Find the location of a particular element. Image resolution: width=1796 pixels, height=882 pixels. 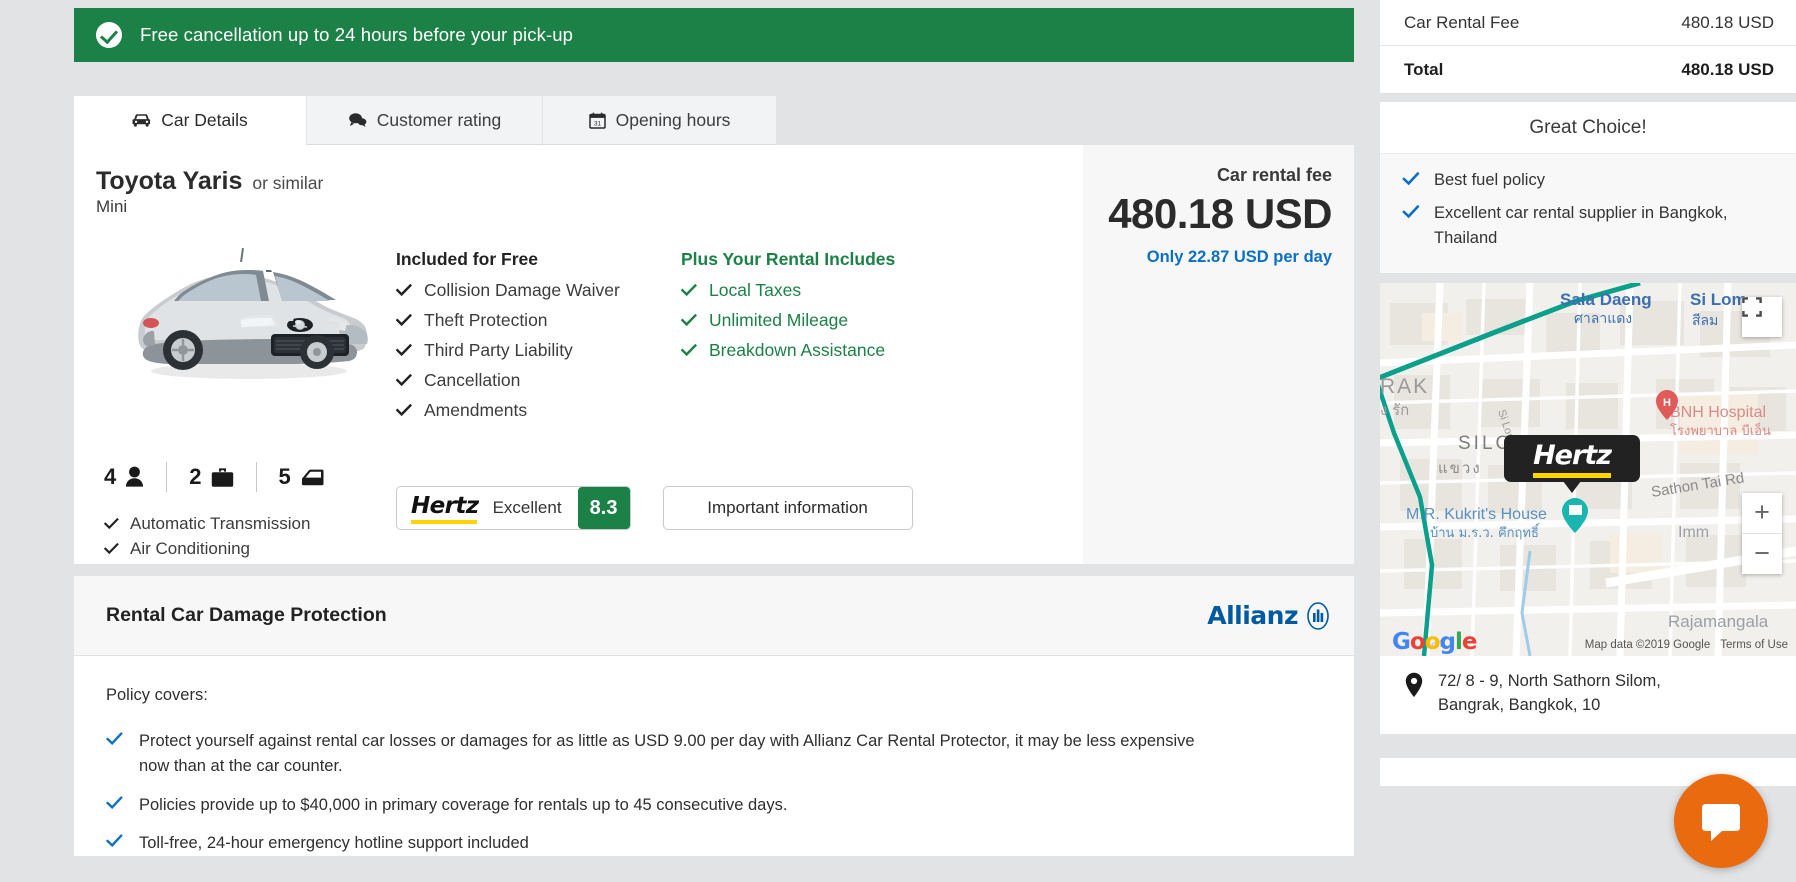

map-terms-link: Terms of Use is located at coordinates (1754, 645).